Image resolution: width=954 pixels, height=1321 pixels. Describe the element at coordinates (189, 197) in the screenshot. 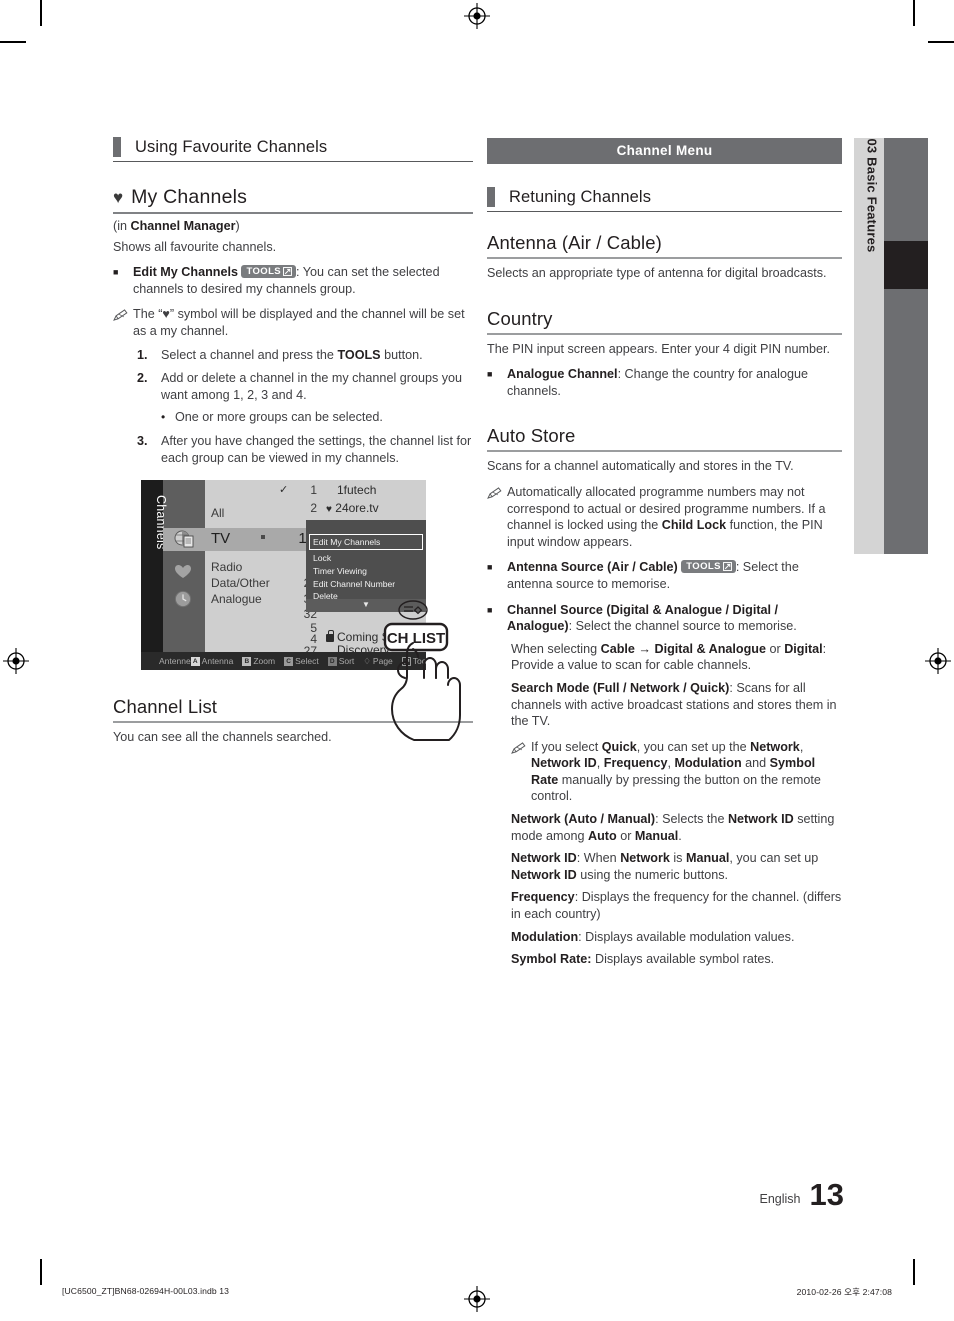

I see `heading-my-channels-label: My Channels` at that location.